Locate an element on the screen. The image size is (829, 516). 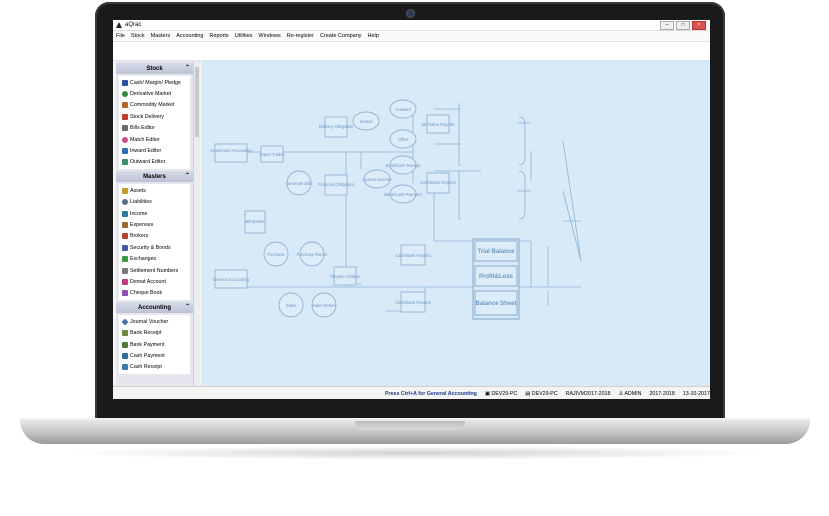
node-prepare-challan: Prepare Challan is located at coordinates (345, 276).